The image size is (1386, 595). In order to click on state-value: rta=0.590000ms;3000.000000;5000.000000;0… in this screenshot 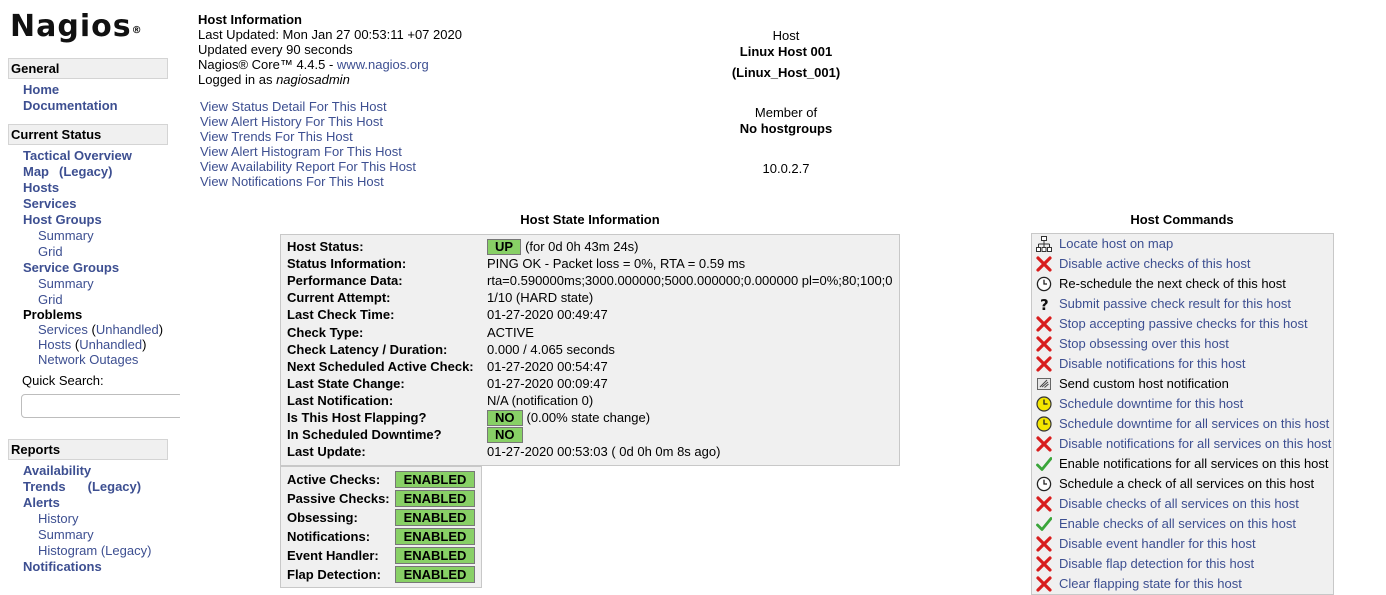, I will do `click(690, 281)`.